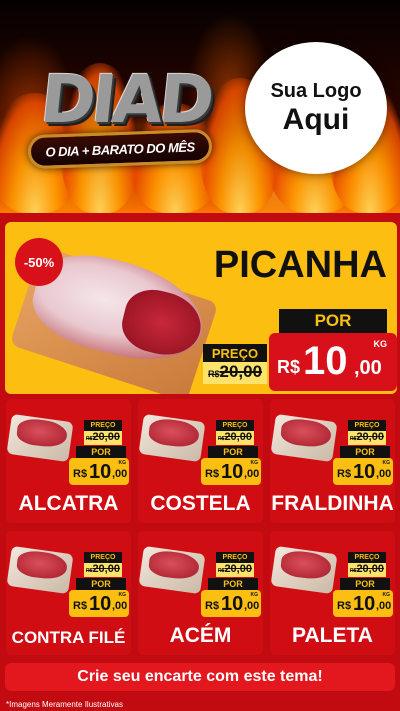 The width and height of the screenshot is (400, 711). I want to click on featured-product-name: PICANHA, so click(300, 265).